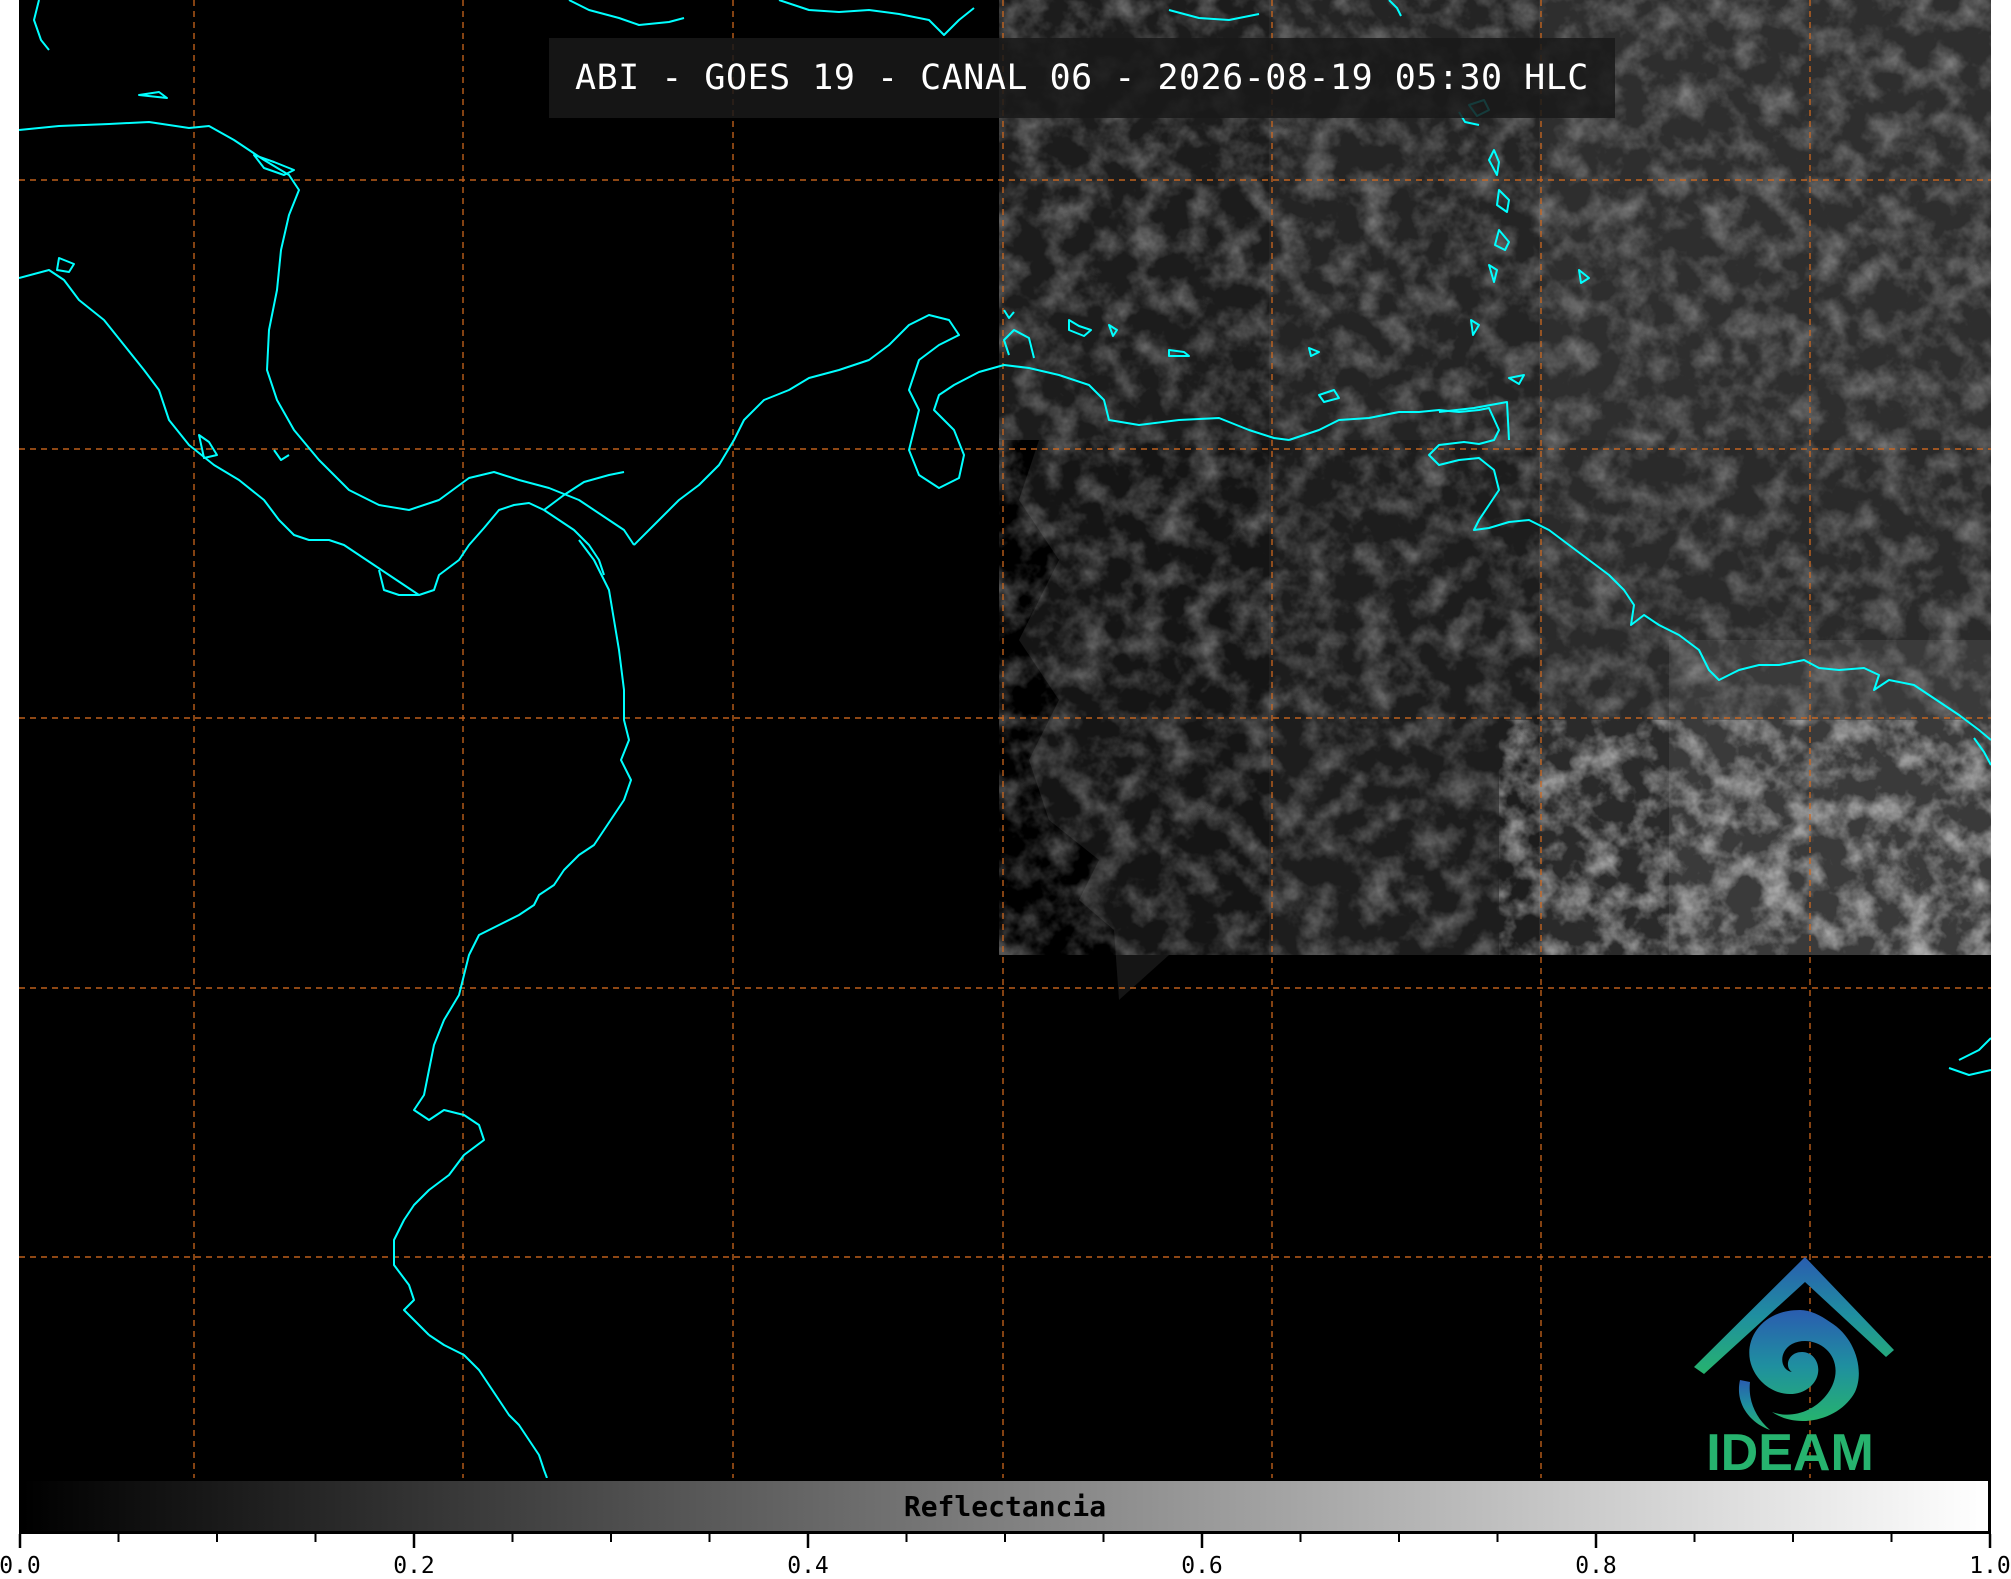 This screenshot has width=2011, height=1579. I want to click on colorbar-tick-label: 0.0, so click(20, 1566).